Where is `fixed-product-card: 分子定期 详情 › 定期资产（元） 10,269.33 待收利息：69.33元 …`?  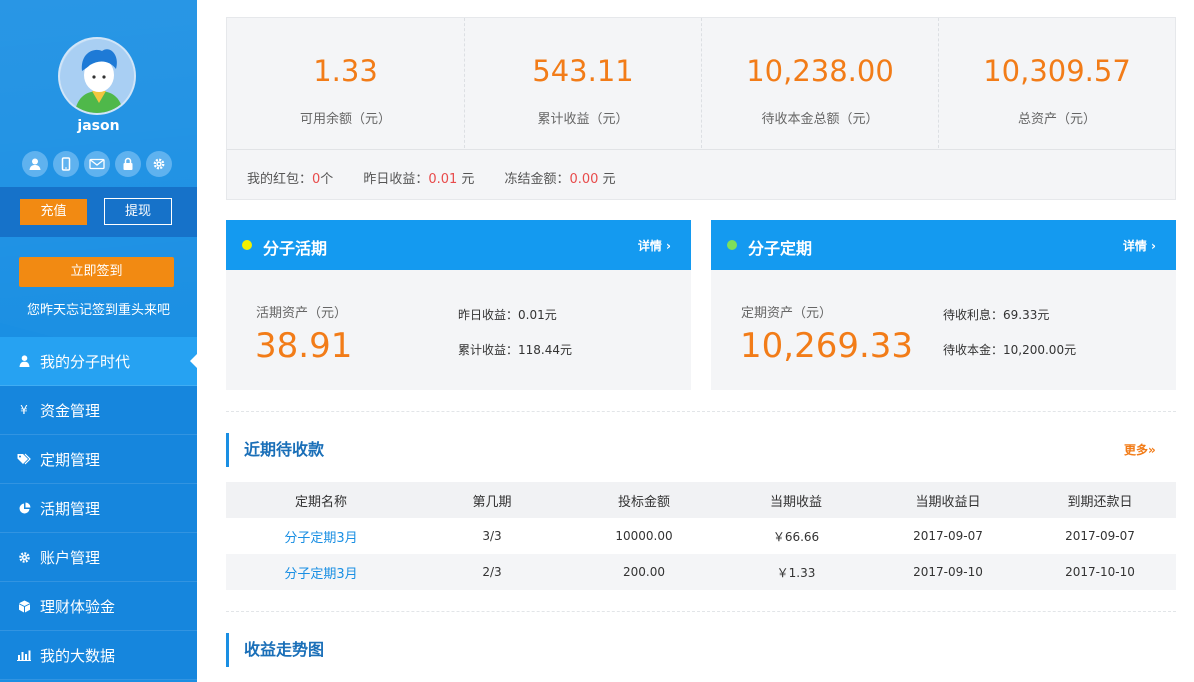
fixed-product-card: 分子定期 详情 › 定期资产（元） 10,269.33 待收利息：69.33元 … is located at coordinates (943, 305).